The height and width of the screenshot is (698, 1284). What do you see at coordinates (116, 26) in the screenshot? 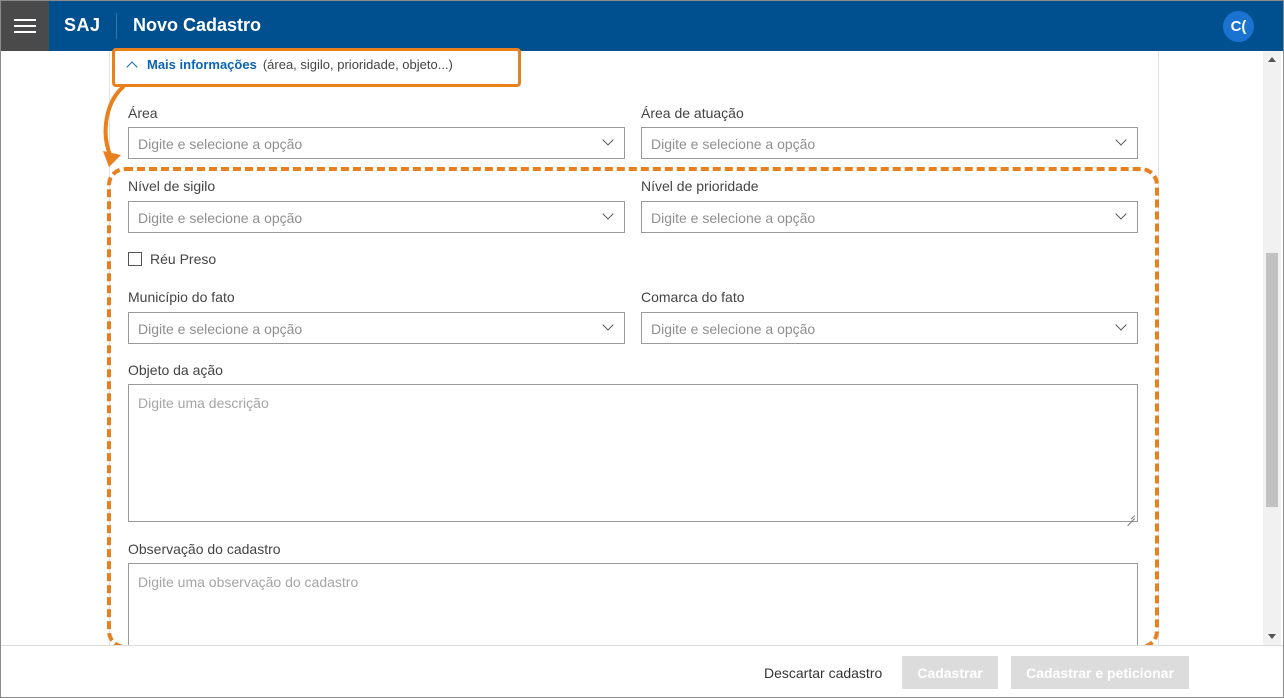
I see `header-divider` at bounding box center [116, 26].